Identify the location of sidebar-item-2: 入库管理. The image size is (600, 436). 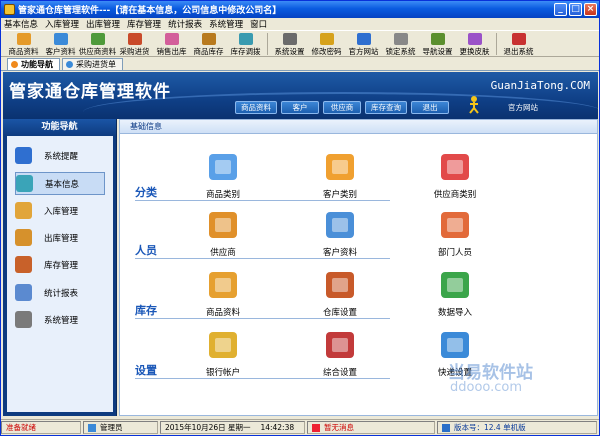
(60, 210).